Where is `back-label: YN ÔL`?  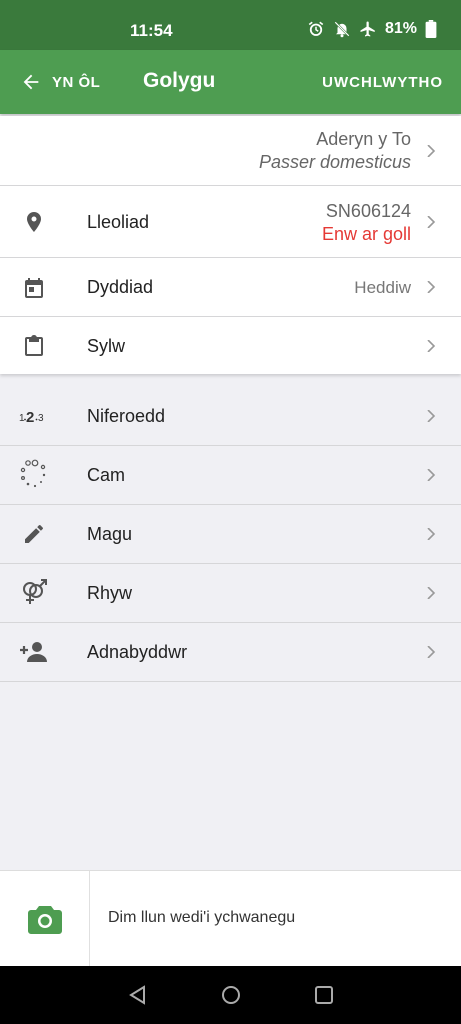
back-label: YN ÔL is located at coordinates (76, 82).